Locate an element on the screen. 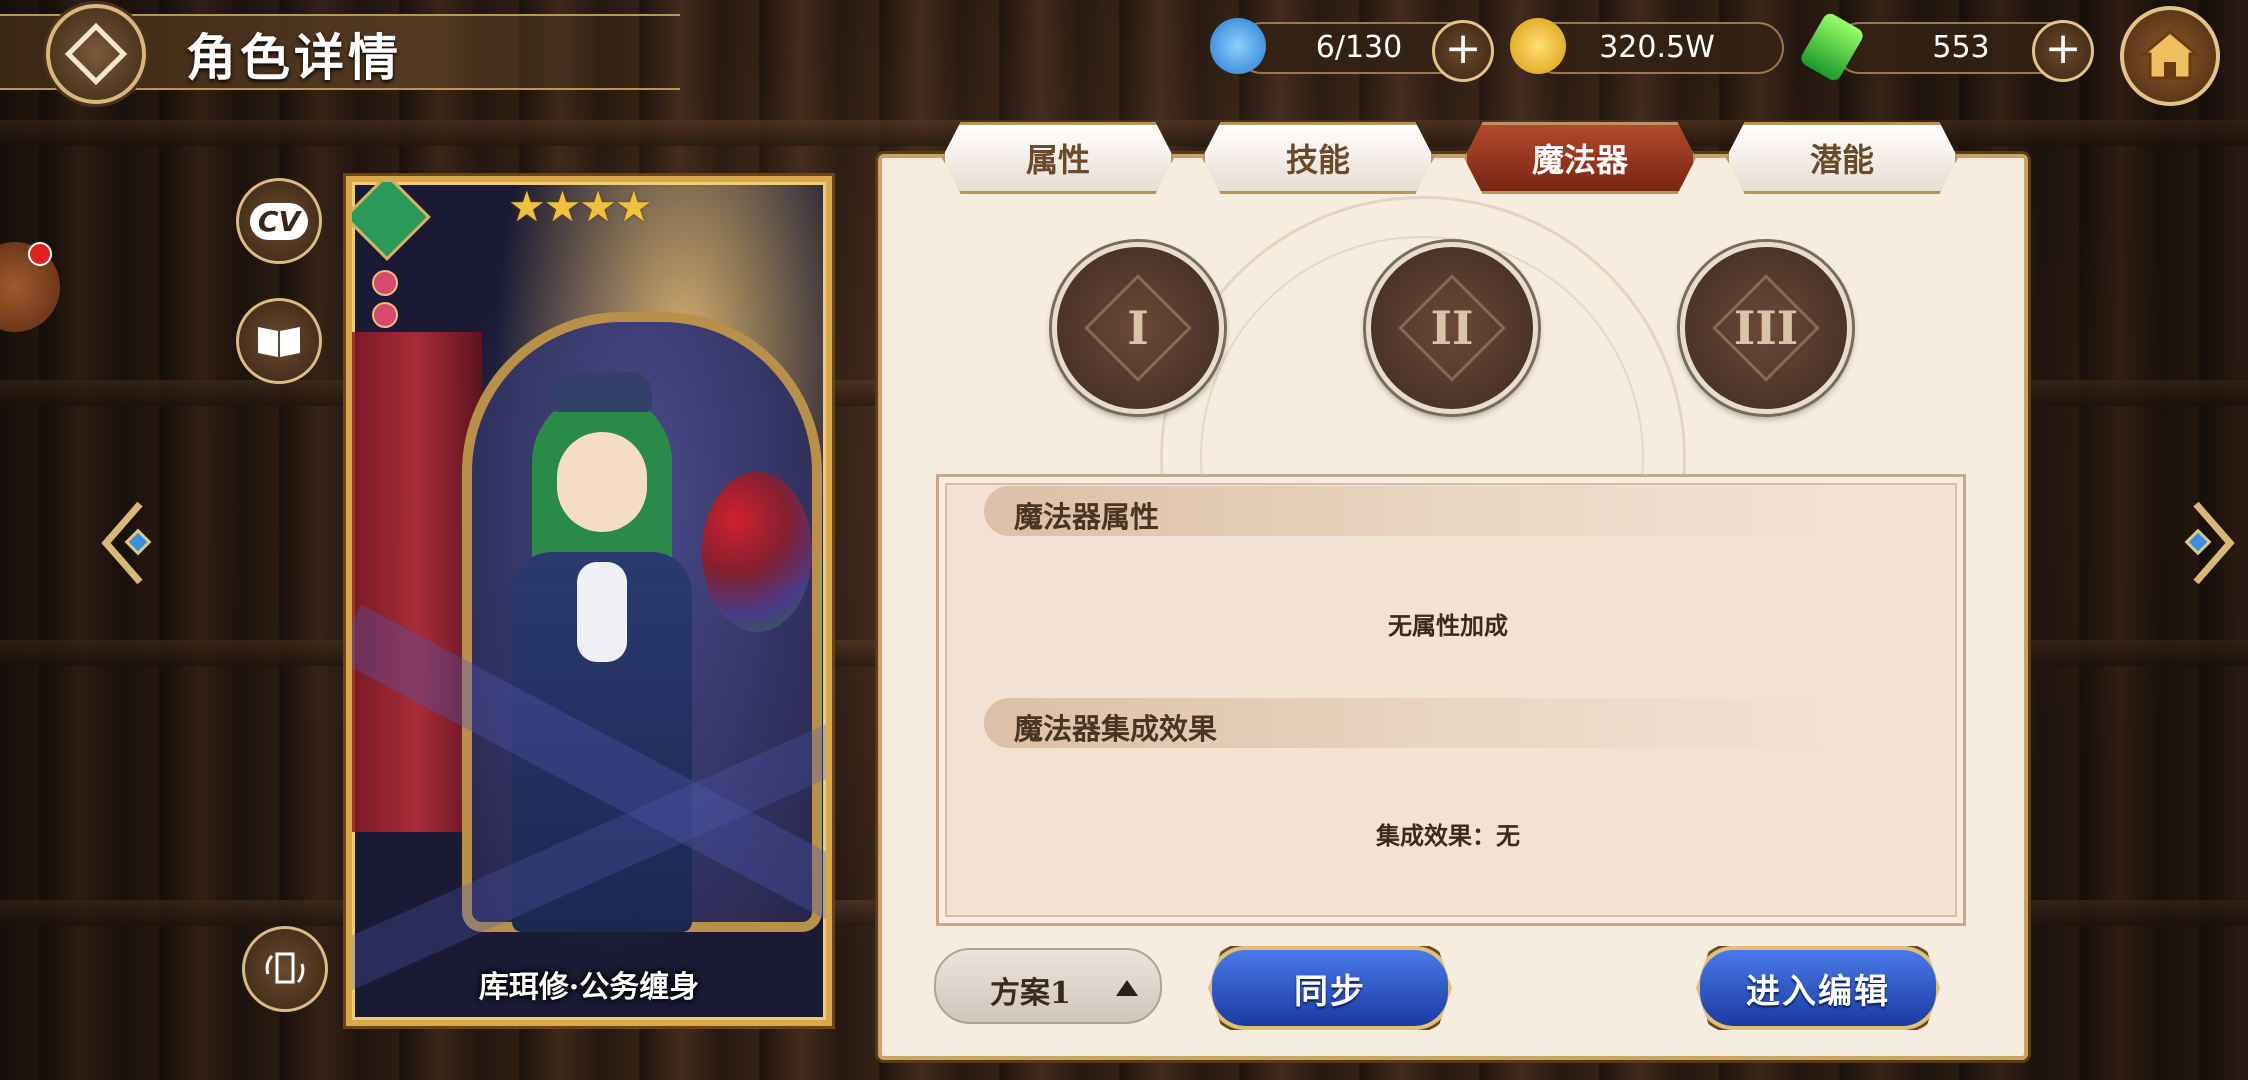  book-icon is located at coordinates (279, 342).